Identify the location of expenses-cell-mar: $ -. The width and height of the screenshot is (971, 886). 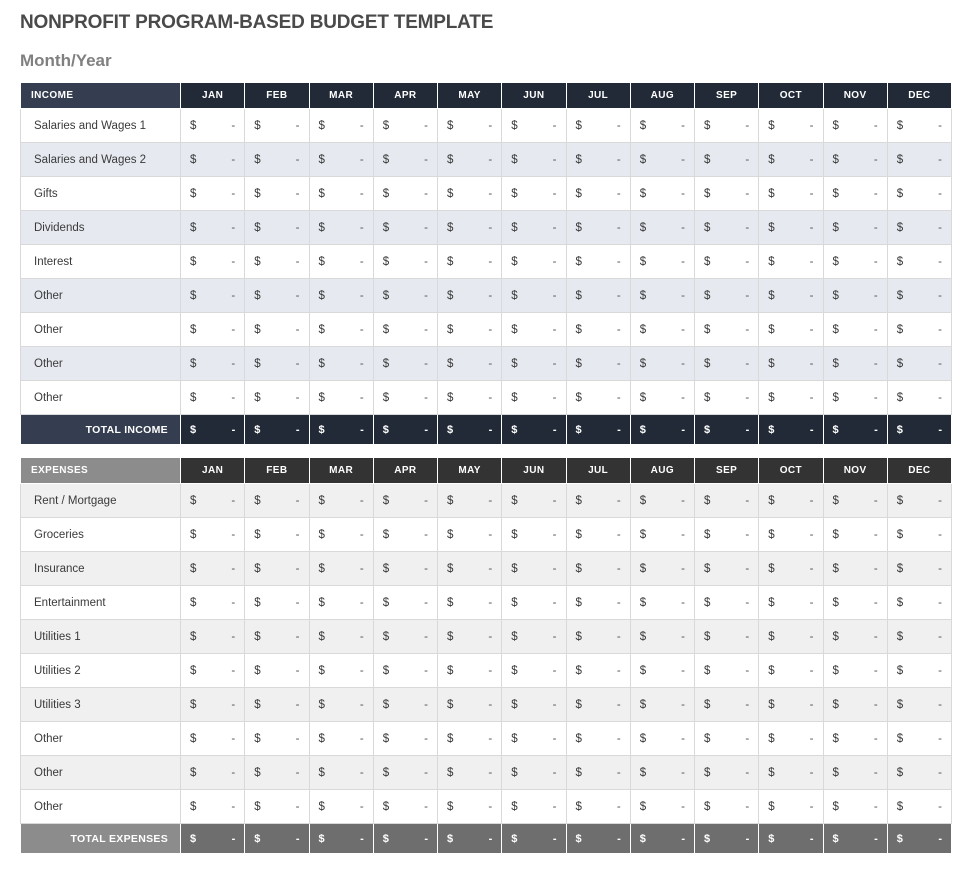
(341, 670).